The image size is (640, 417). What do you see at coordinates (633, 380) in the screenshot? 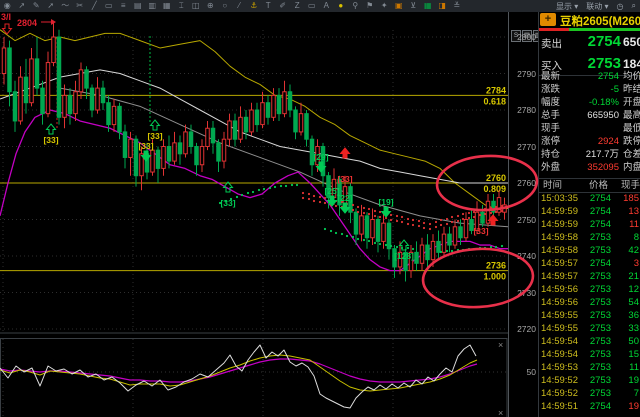
I see `sale-volume: 19` at bounding box center [633, 380].